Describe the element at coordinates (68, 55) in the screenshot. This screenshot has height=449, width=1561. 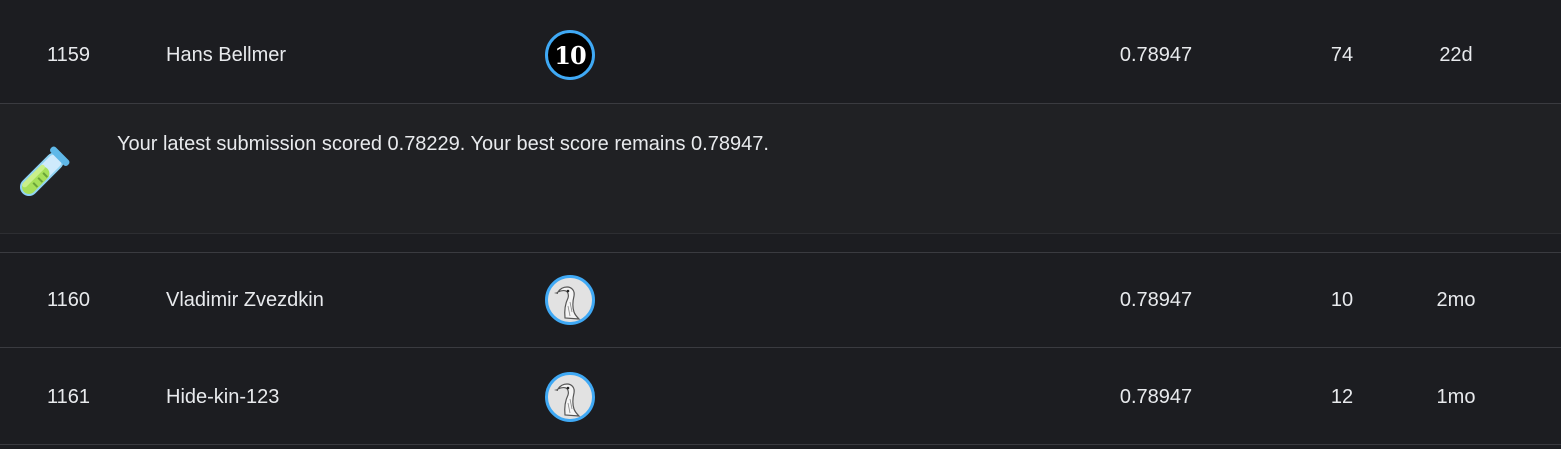
I see `rank-cell: 1159` at that location.